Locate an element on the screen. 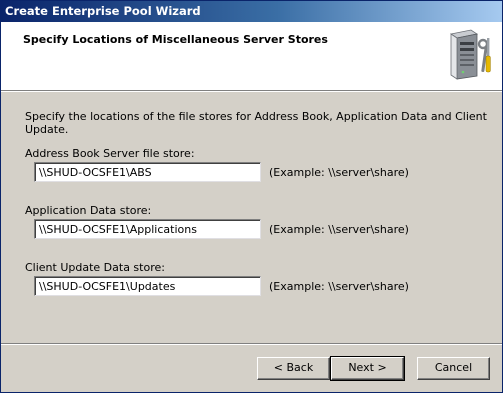  application-data-label: Application Data store: is located at coordinates (88, 210).